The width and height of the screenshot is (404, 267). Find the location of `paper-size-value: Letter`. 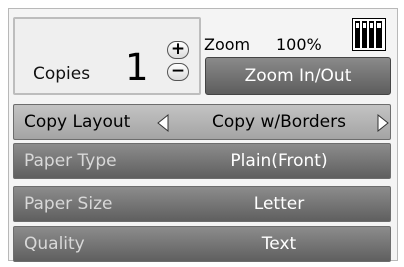

paper-size-value: Letter is located at coordinates (279, 204).